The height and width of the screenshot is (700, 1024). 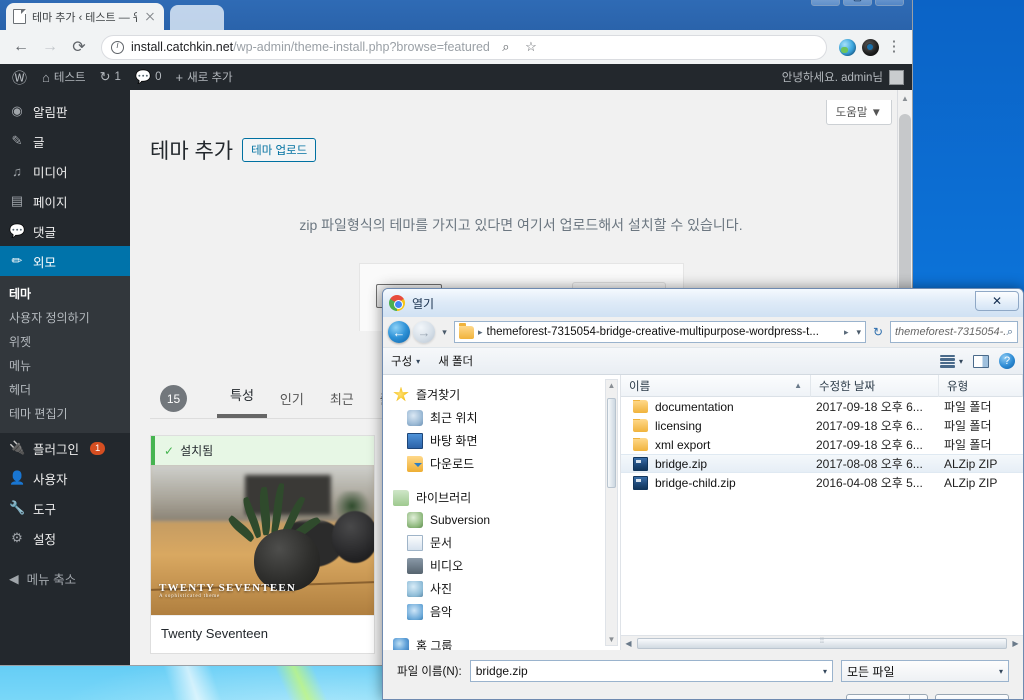 What do you see at coordinates (506, 642) in the screenshot?
I see `nav-group-homegroup: 홈 그룹` at bounding box center [506, 642].